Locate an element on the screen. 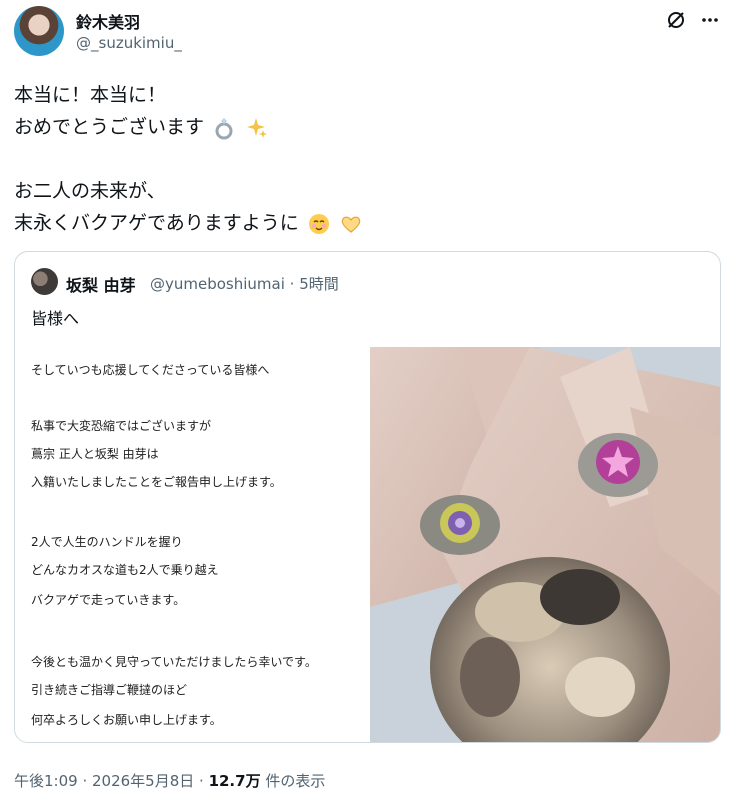 The width and height of the screenshot is (737, 801). heart-hands-icon is located at coordinates (351, 224).